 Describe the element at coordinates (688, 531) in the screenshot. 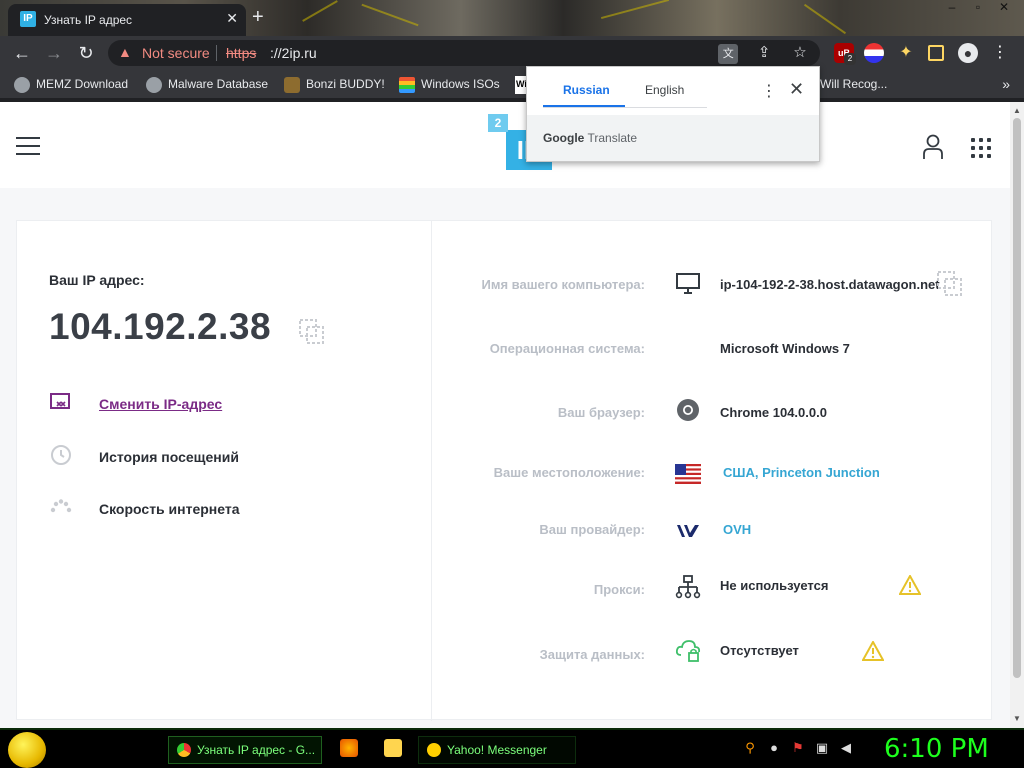

I see `ovh-icon` at that location.